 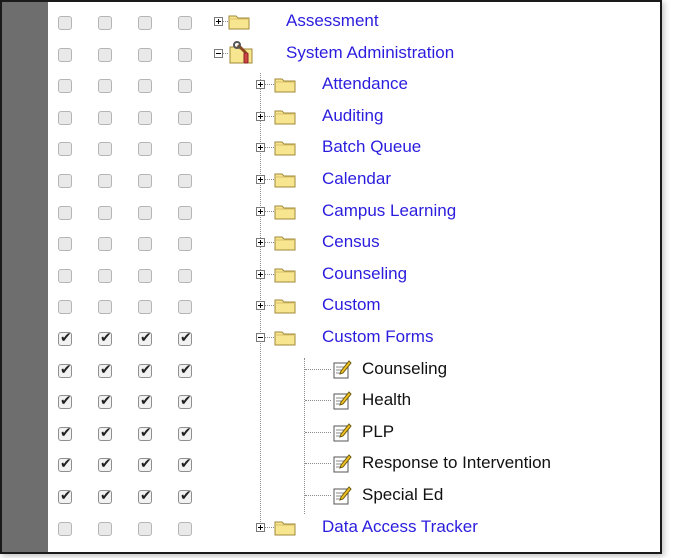 I want to click on tree-row: Attendance, so click(x=331, y=87).